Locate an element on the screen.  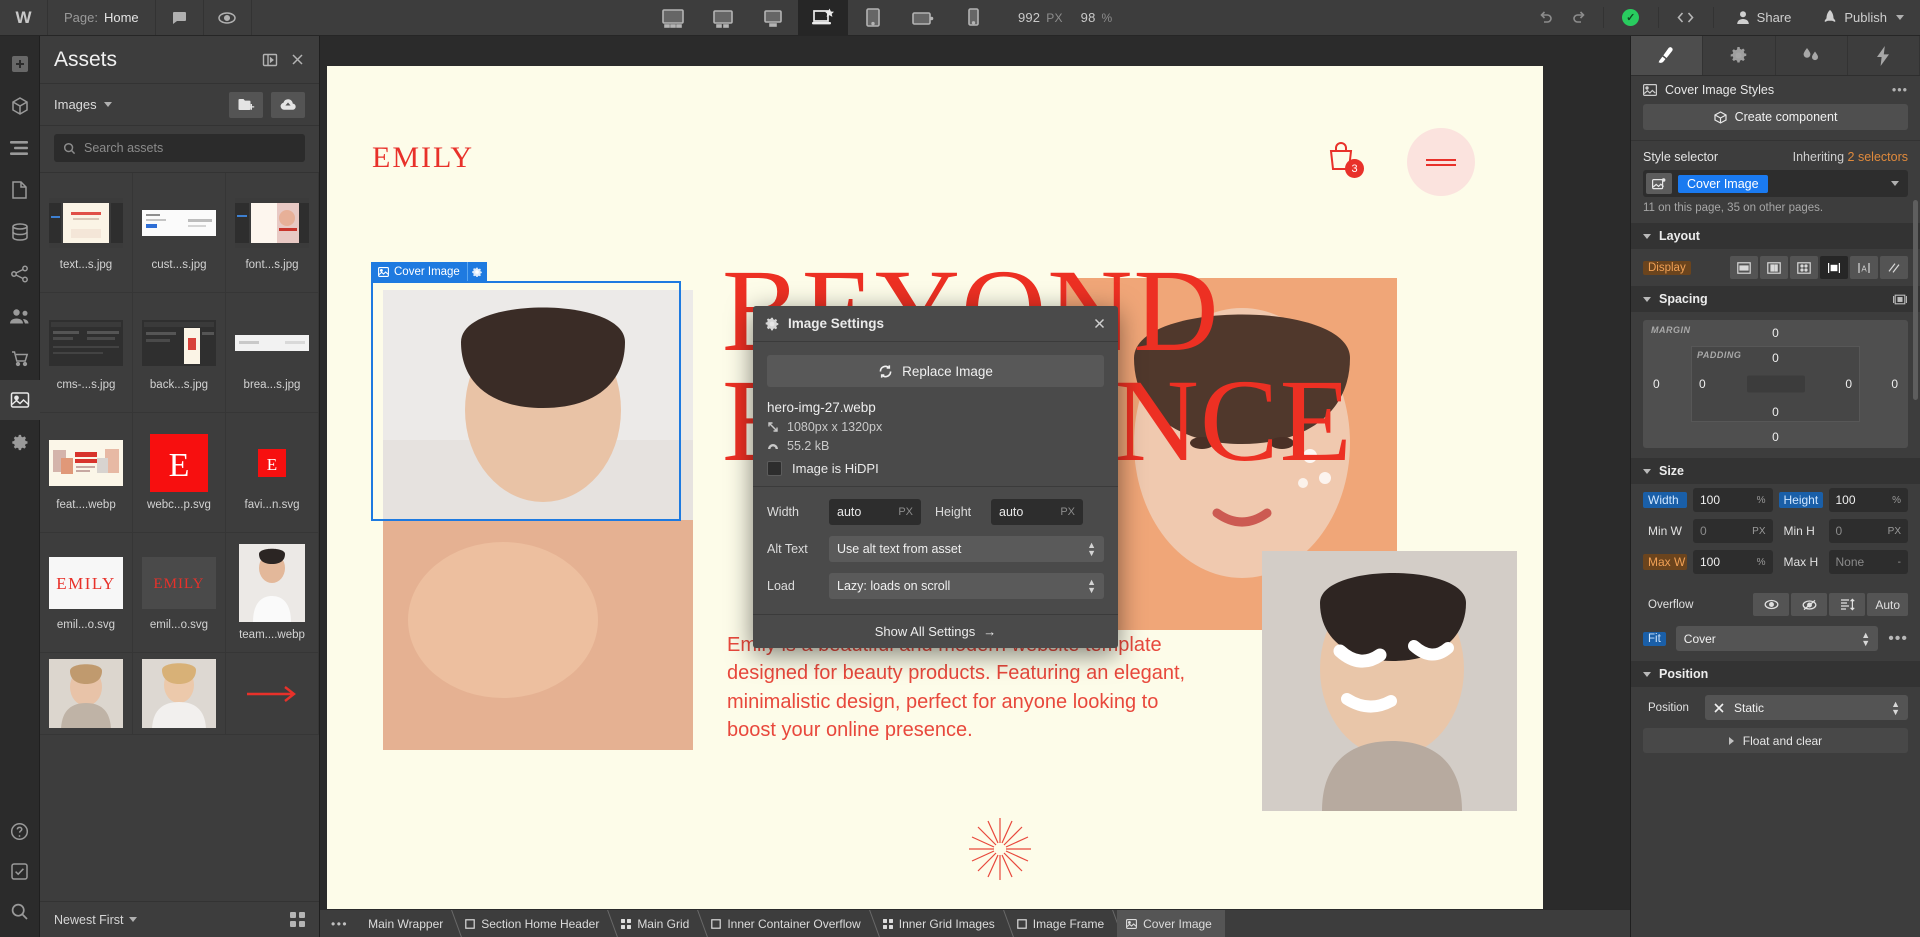
breakpoint-base-laptop is located at coordinates (822, 17).